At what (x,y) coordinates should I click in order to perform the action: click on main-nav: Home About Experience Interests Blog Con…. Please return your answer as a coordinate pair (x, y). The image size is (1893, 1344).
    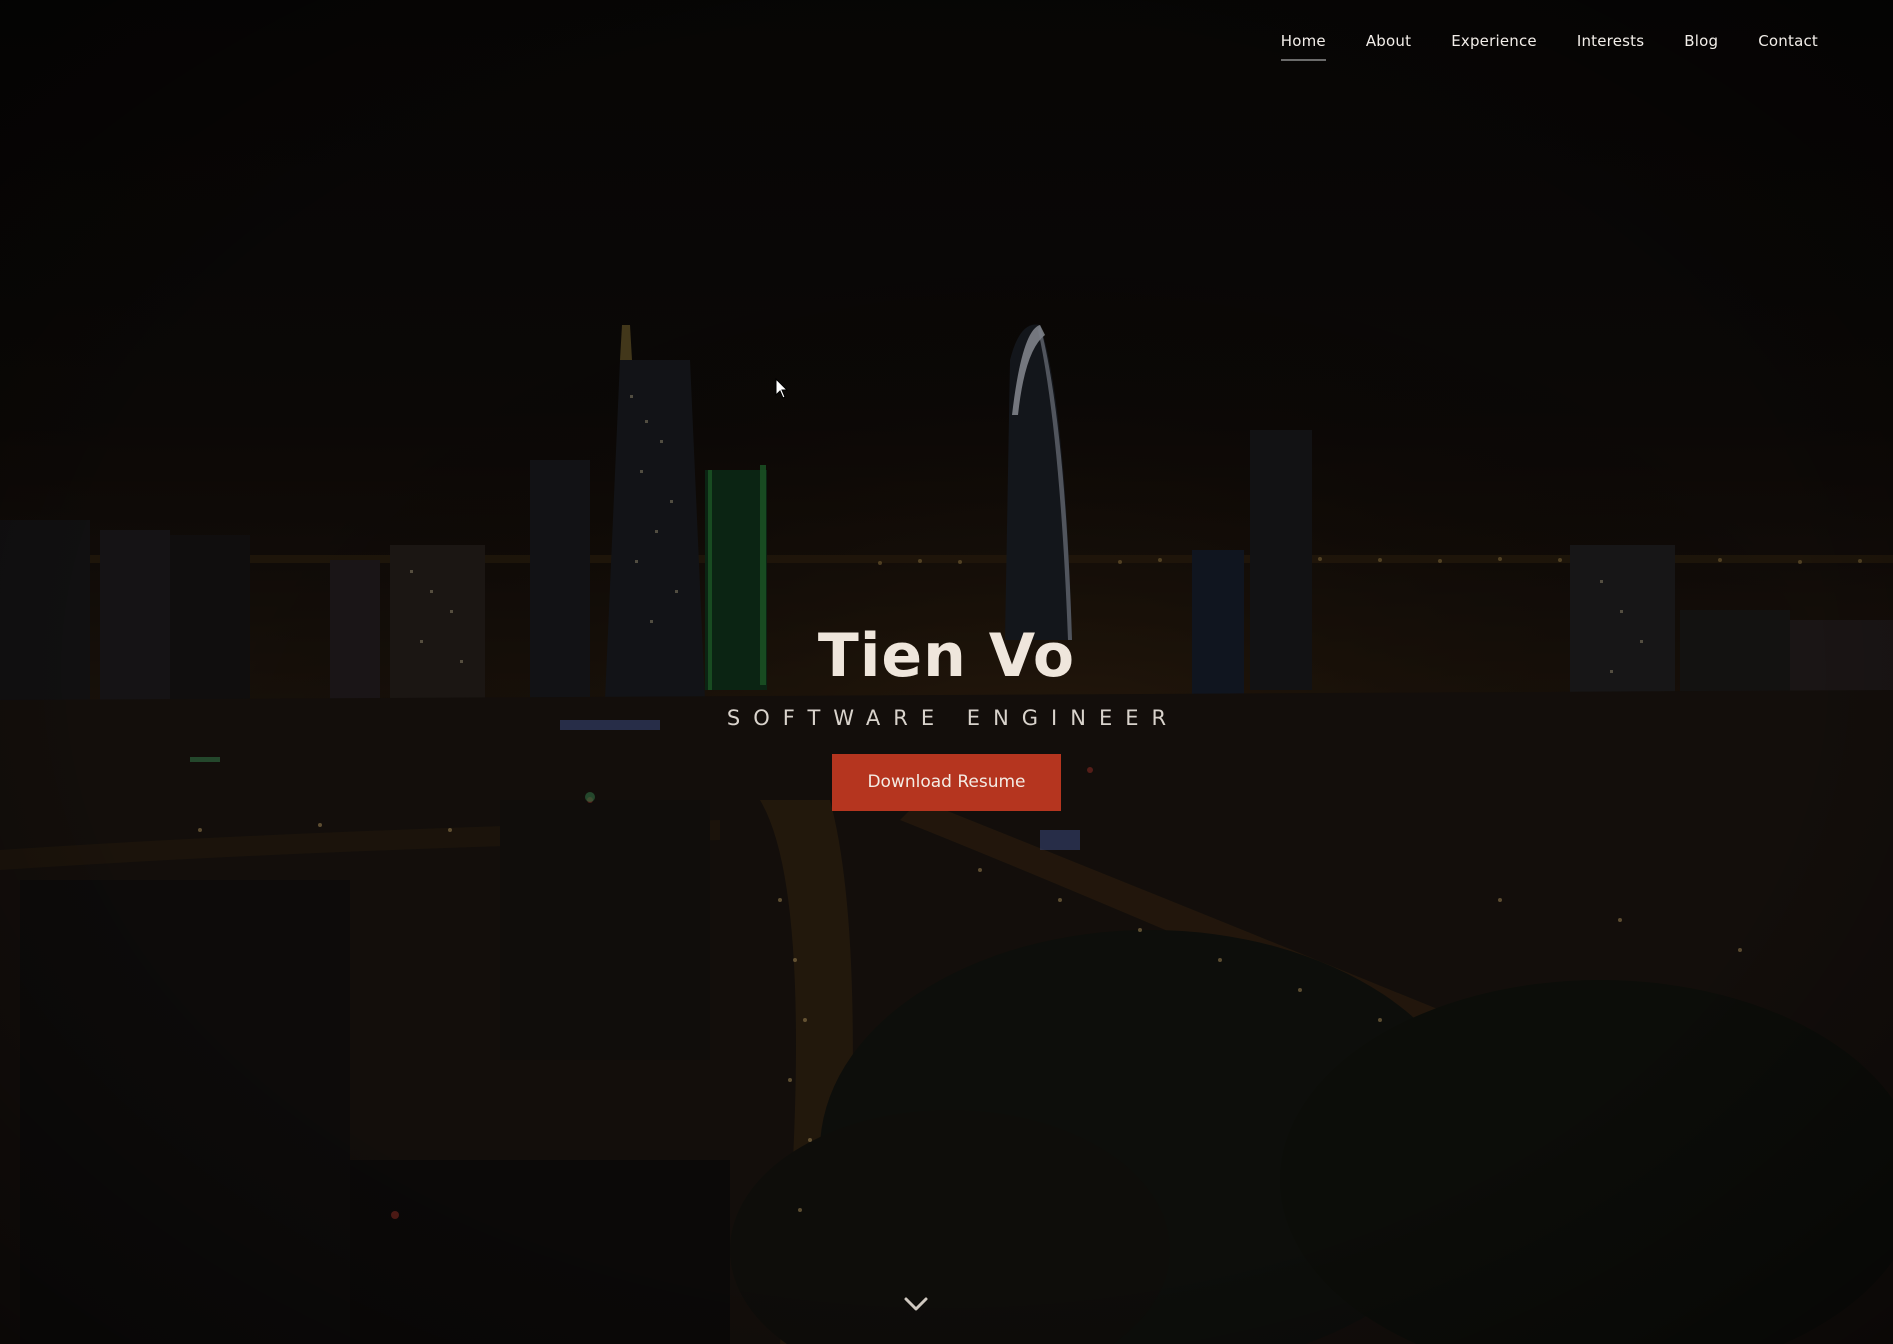
    Looking at the image, I should click on (1529, 45).